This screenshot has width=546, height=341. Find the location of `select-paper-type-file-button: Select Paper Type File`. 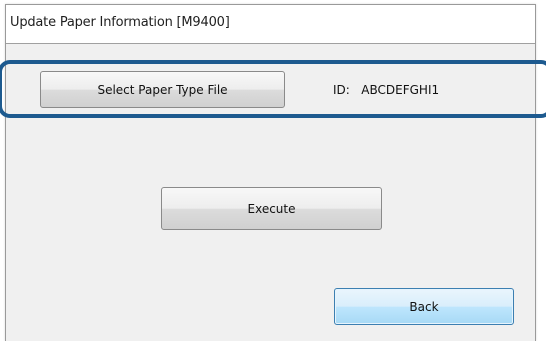

select-paper-type-file-button: Select Paper Type File is located at coordinates (162, 89).